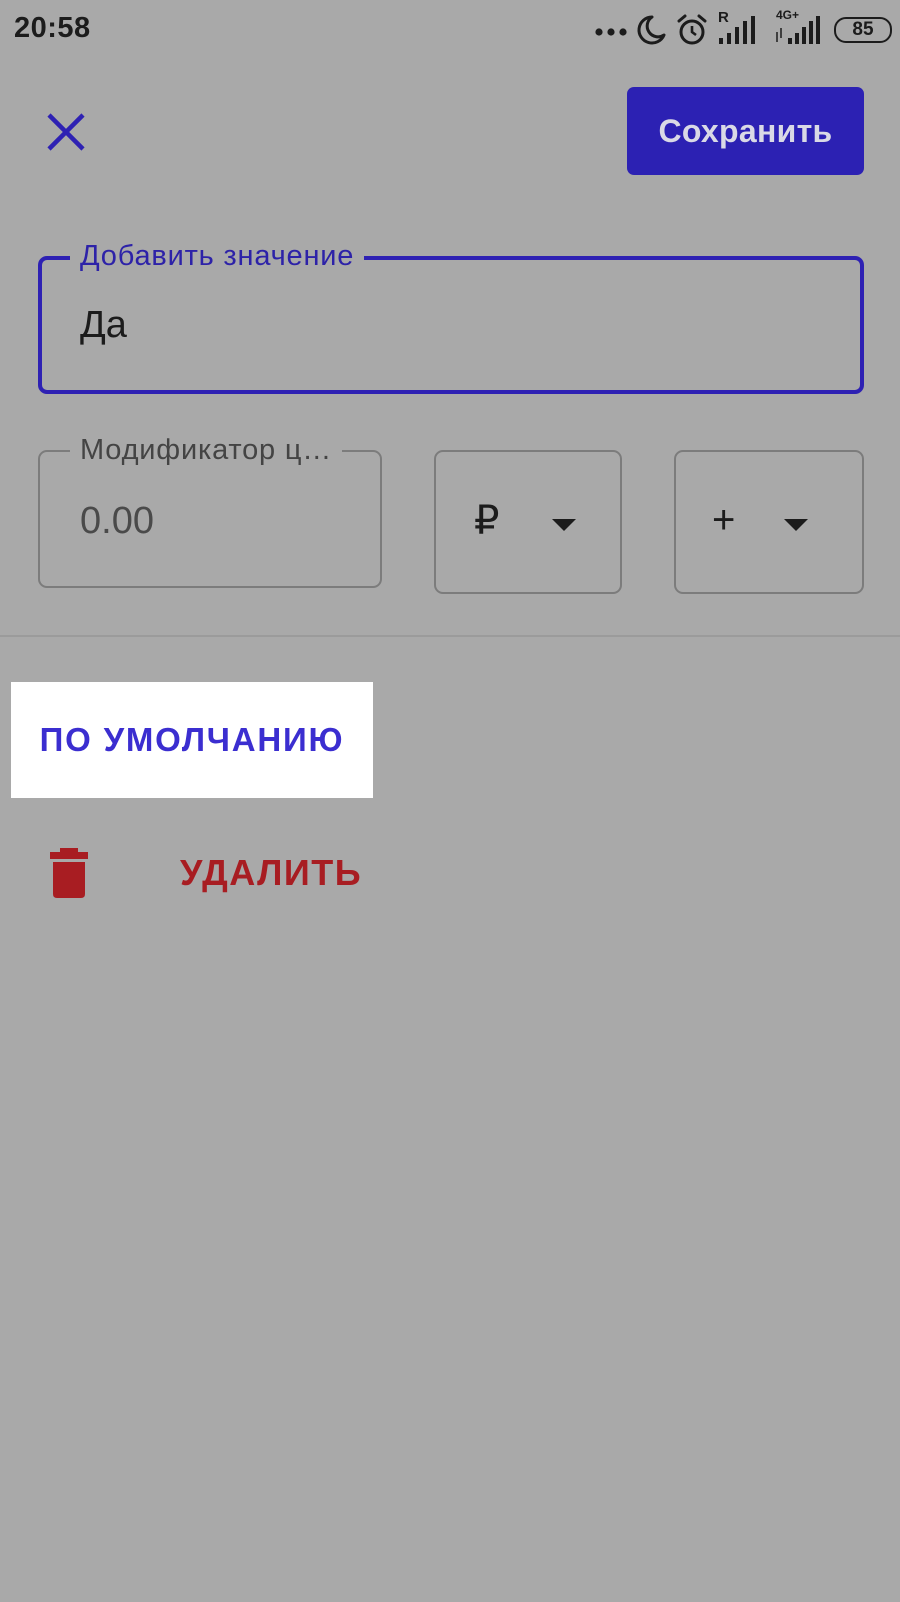 The height and width of the screenshot is (1602, 900). I want to click on moon-icon, so click(651, 30).